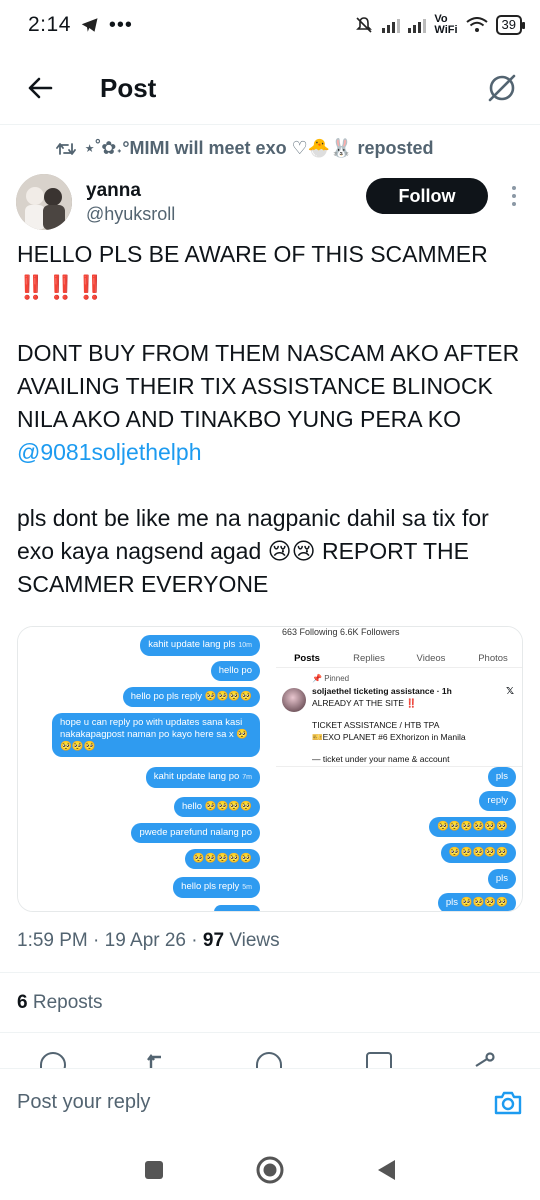 This screenshot has width=540, height=1200. I want to click on avatar-photo, so click(44, 202).